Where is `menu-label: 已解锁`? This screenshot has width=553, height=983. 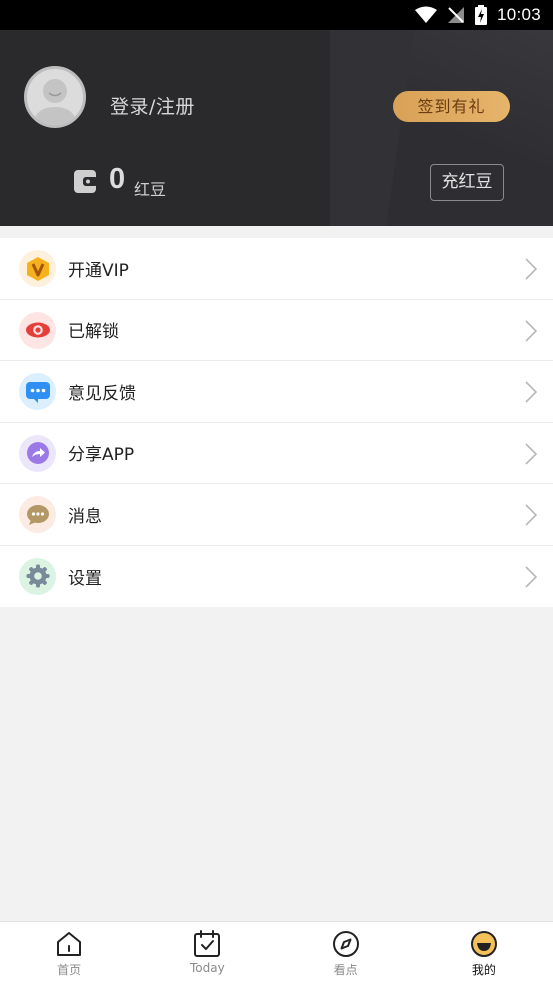 menu-label: 已解锁 is located at coordinates (93, 332).